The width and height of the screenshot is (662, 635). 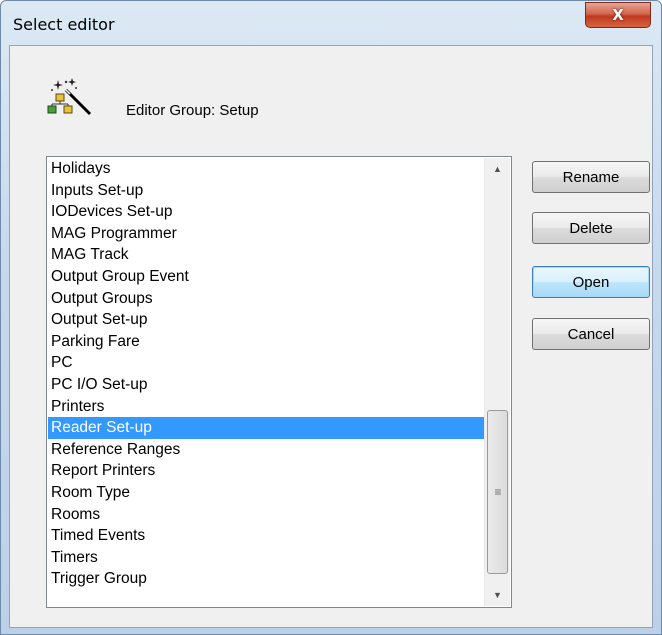 What do you see at coordinates (266, 493) in the screenshot?
I see `list-item: Room Type` at bounding box center [266, 493].